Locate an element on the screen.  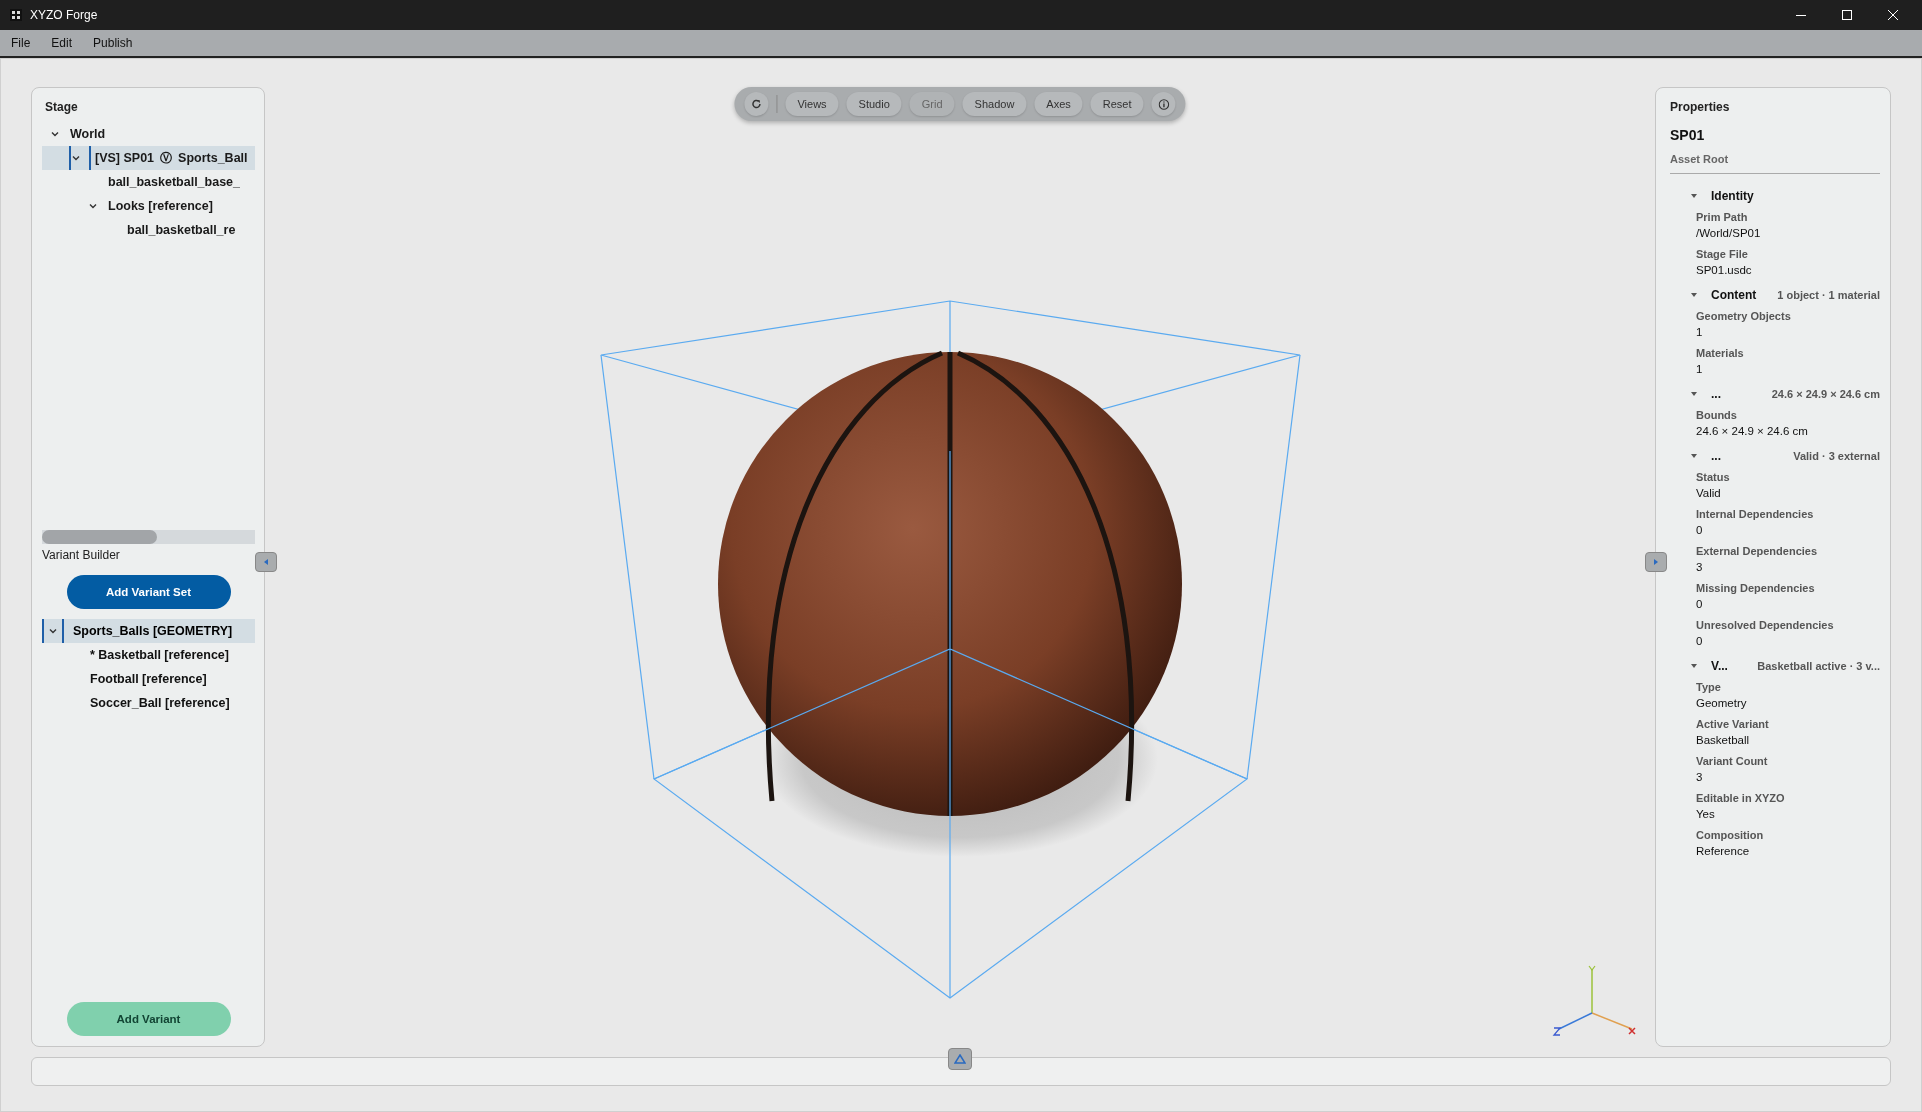
section-header: Content 1 object · 1 material is located at coordinates (1773, 295).